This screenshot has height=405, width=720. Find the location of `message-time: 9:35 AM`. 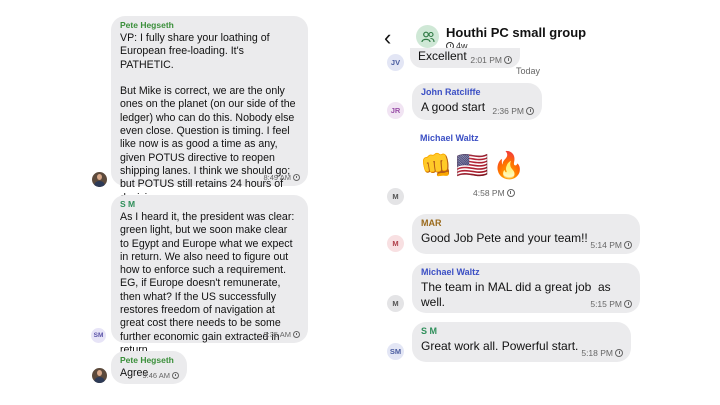

message-time: 9:35 AM is located at coordinates (277, 334).